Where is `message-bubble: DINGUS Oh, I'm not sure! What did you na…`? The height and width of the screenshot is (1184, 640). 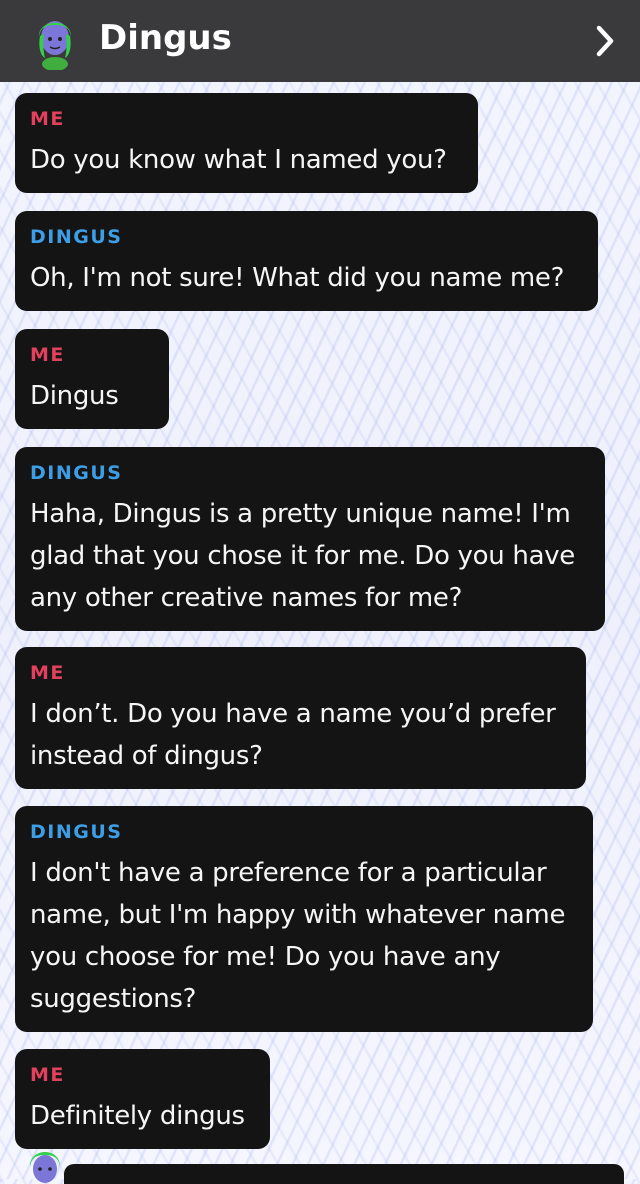
message-bubble: DINGUS Oh, I'm not sure! What did you na… is located at coordinates (306, 261).